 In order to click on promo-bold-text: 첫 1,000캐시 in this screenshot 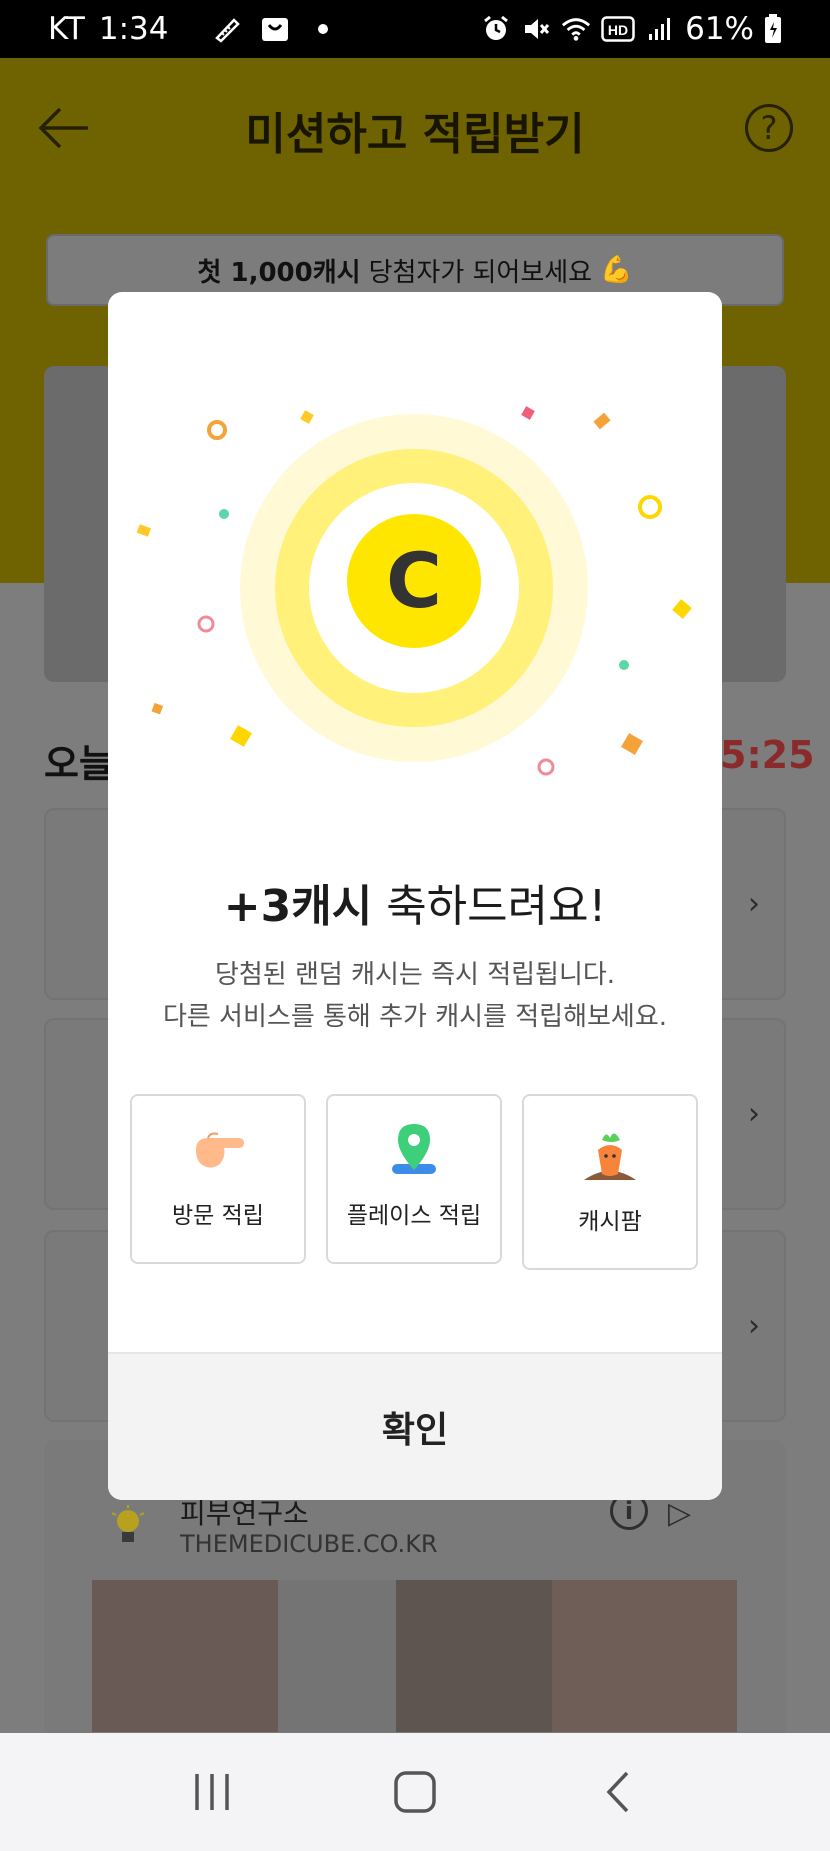, I will do `click(279, 272)`.